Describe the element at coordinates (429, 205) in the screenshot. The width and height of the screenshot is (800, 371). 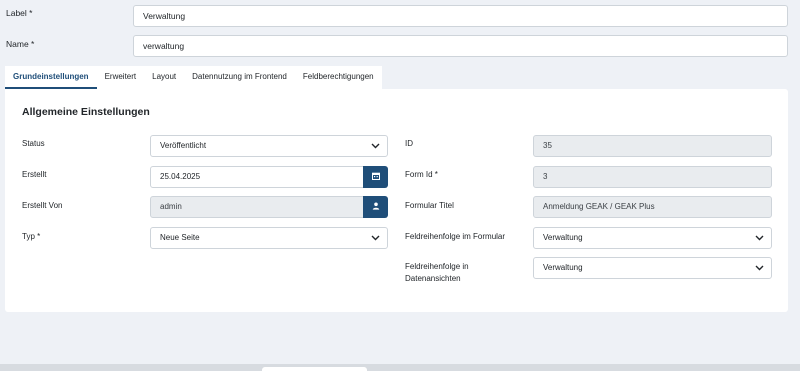
I see `formular-titel-label: Formular Titel` at that location.